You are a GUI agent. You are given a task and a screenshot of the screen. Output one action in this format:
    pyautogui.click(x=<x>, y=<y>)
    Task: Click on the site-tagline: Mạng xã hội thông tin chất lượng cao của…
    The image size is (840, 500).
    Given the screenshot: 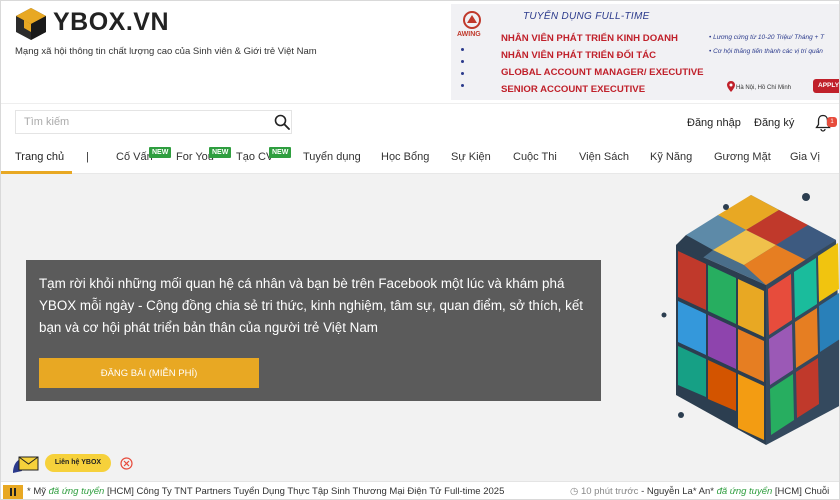 What is the action you would take?
    pyautogui.click(x=166, y=51)
    